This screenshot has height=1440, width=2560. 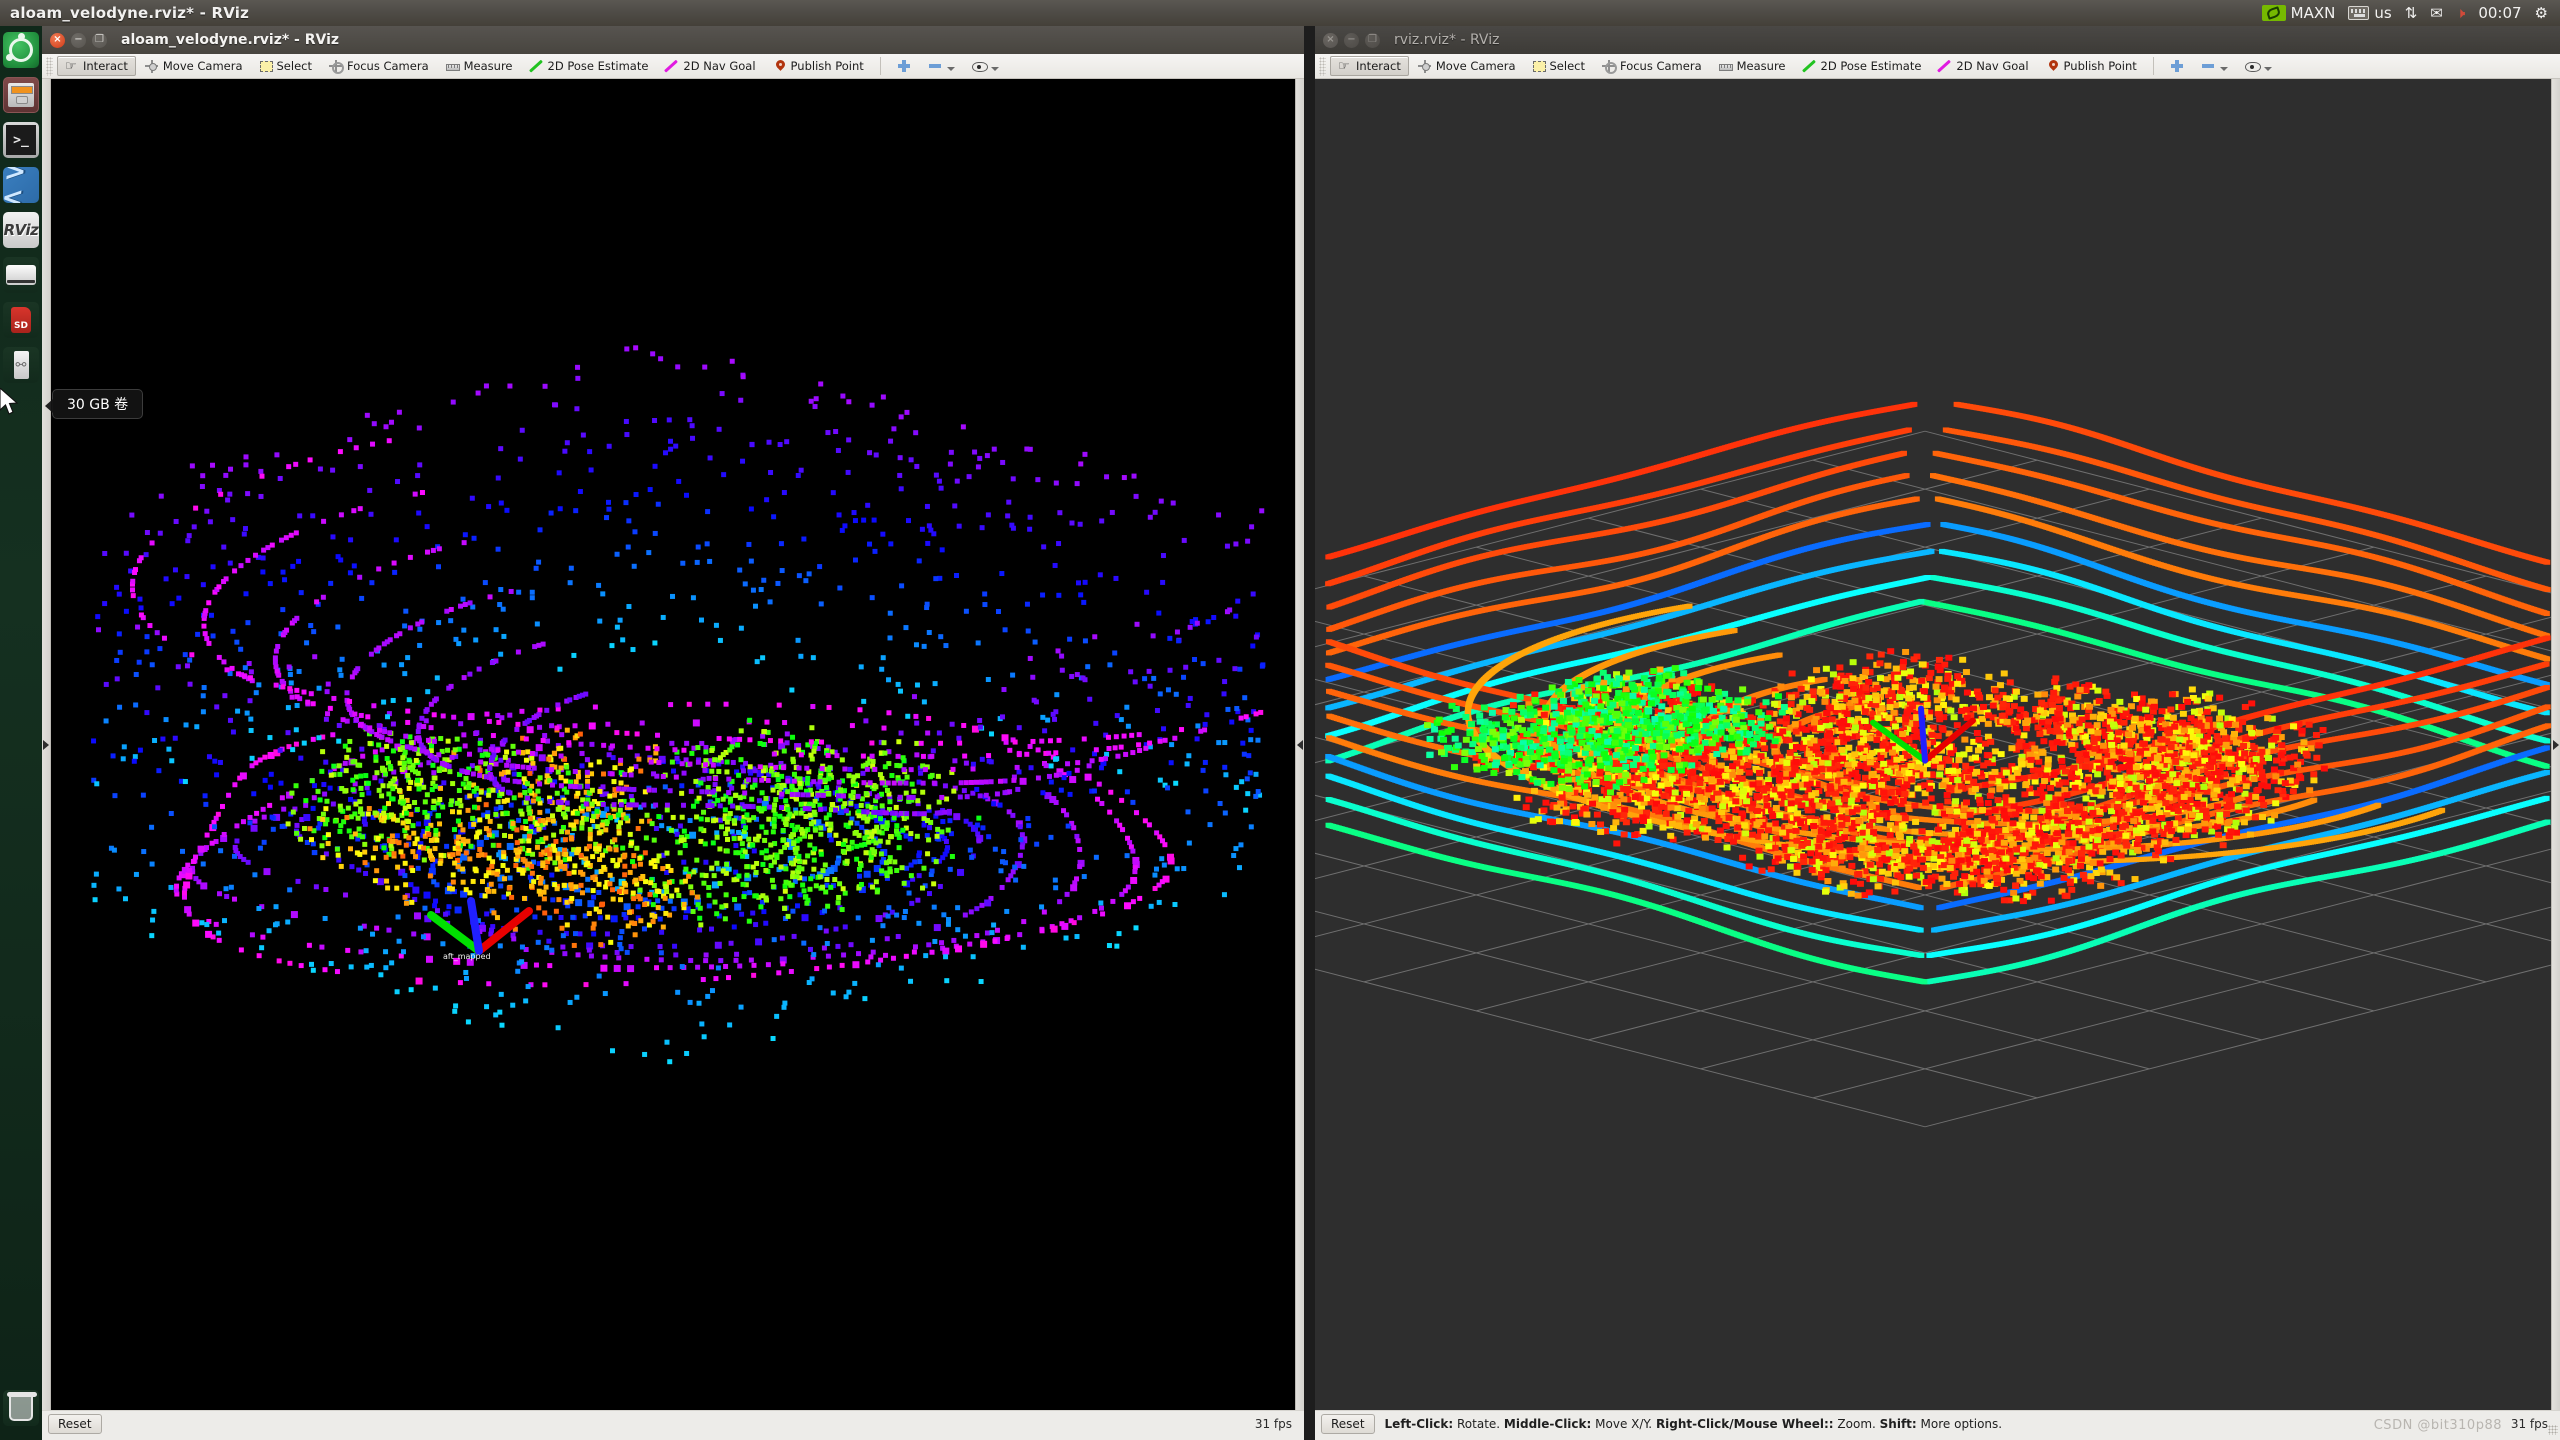 I want to click on tool-interact-right: Interact, so click(x=1369, y=66).